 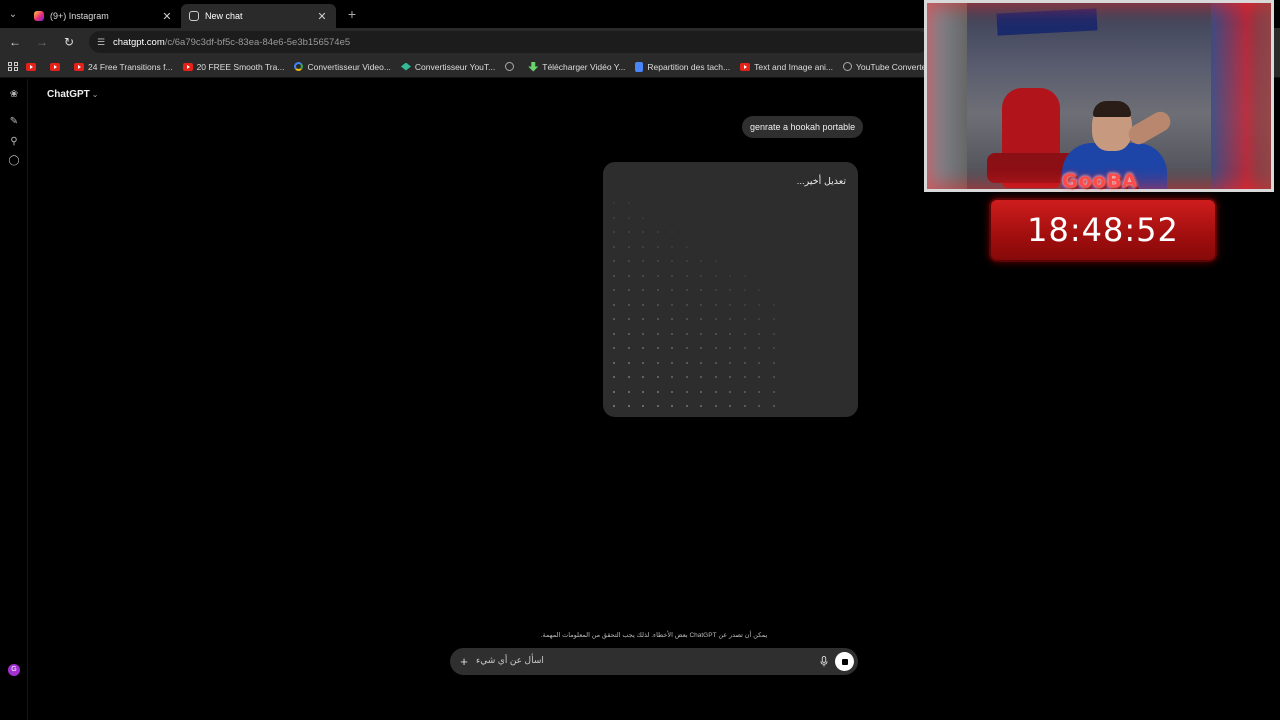 I want to click on search-icon: ⚲, so click(x=14, y=142).